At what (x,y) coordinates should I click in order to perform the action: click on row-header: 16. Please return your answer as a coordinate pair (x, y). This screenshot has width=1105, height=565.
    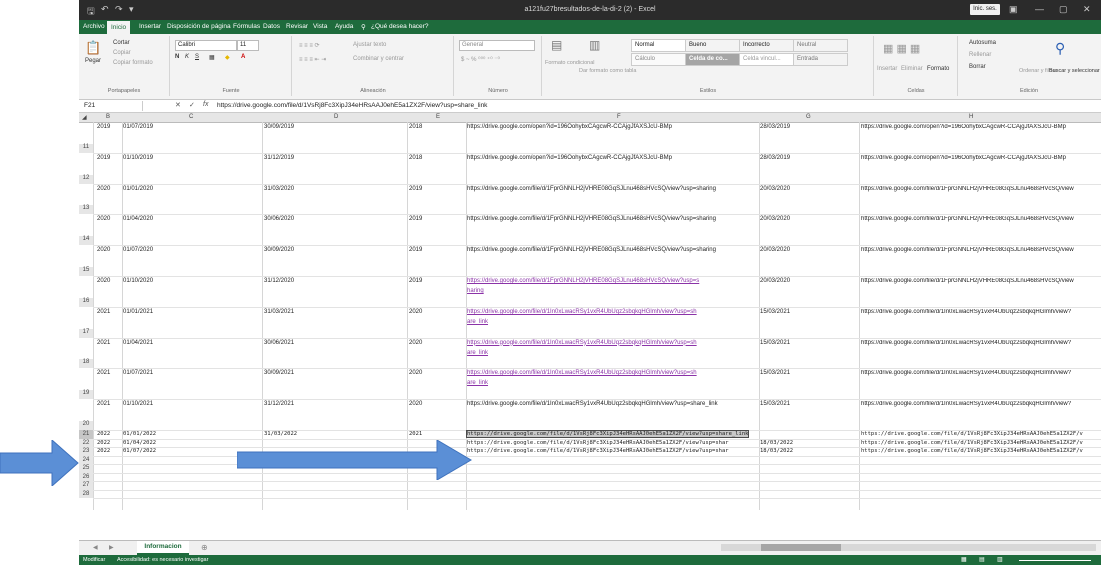
    Looking at the image, I should click on (86, 302).